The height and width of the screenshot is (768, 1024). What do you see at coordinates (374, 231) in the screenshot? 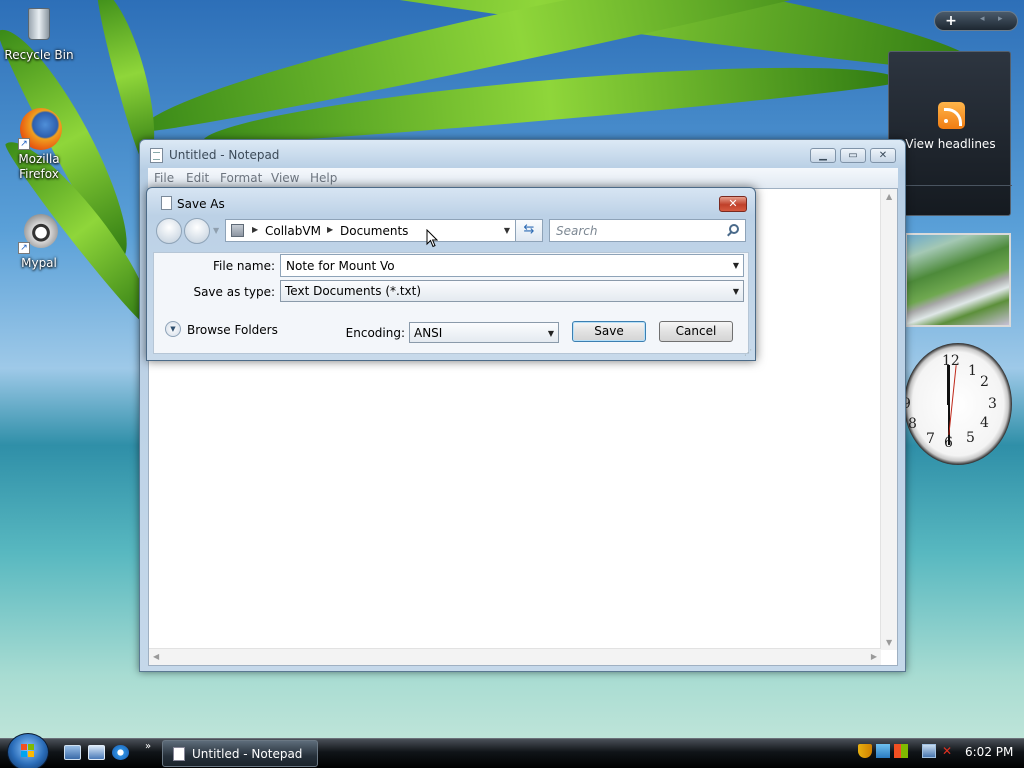
I see `breadcrumb-documents: Documents` at bounding box center [374, 231].